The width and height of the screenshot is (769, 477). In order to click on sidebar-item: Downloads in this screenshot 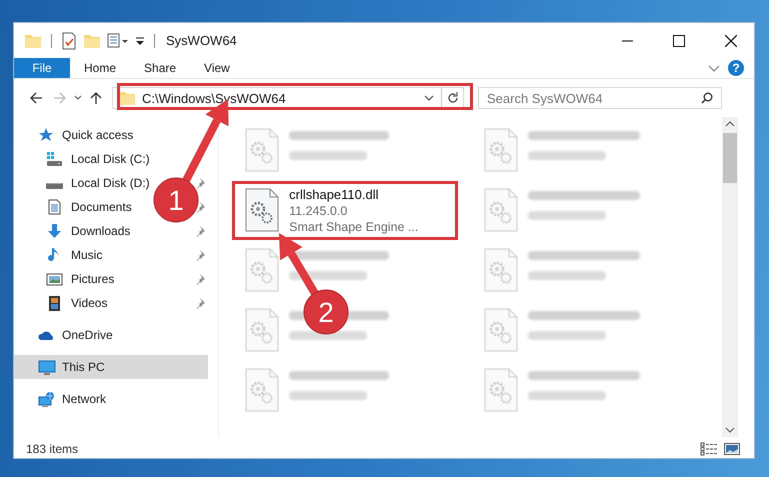, I will do `click(84, 231)`.